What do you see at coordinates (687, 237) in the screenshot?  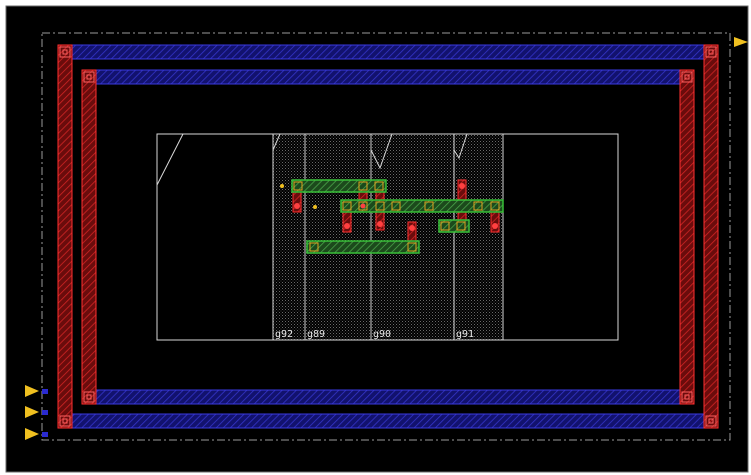 I see `inner-ring-right` at bounding box center [687, 237].